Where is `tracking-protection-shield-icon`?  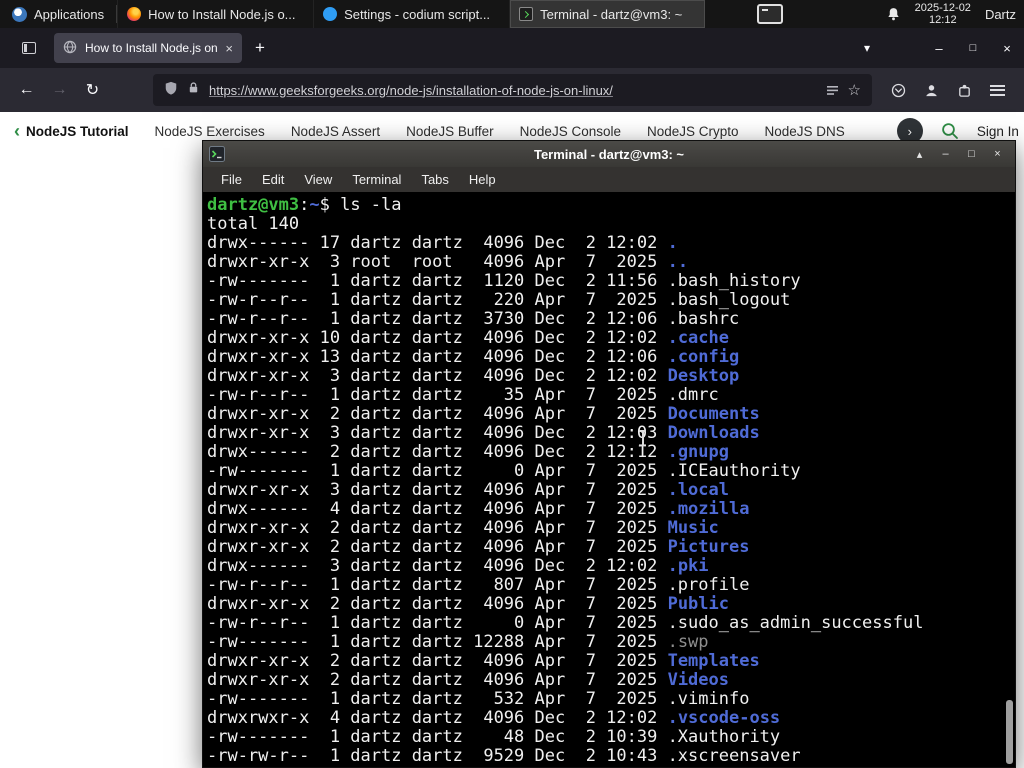
tracking-protection-shield-icon is located at coordinates (171, 90).